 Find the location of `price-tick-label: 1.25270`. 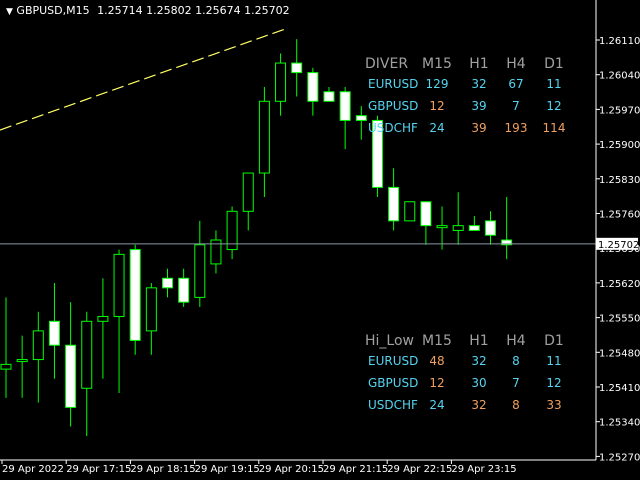

price-tick-label: 1.25270 is located at coordinates (619, 457).